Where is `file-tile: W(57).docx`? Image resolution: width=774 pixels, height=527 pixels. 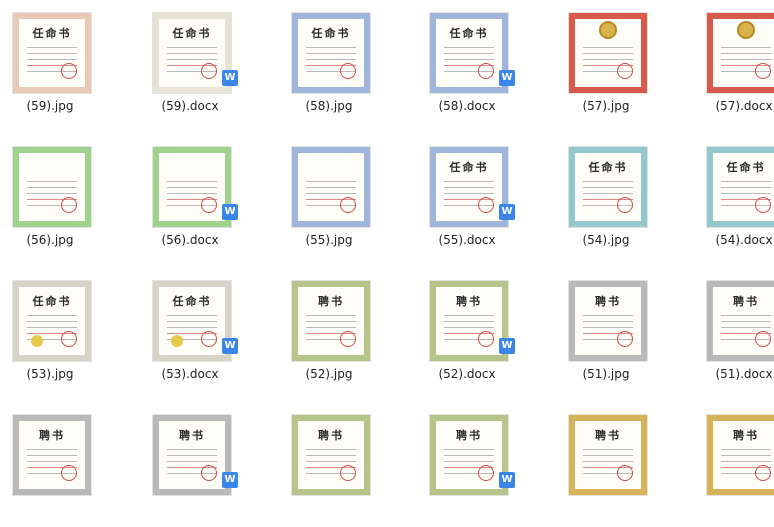
file-tile: W(57).docx is located at coordinates (734, 62).